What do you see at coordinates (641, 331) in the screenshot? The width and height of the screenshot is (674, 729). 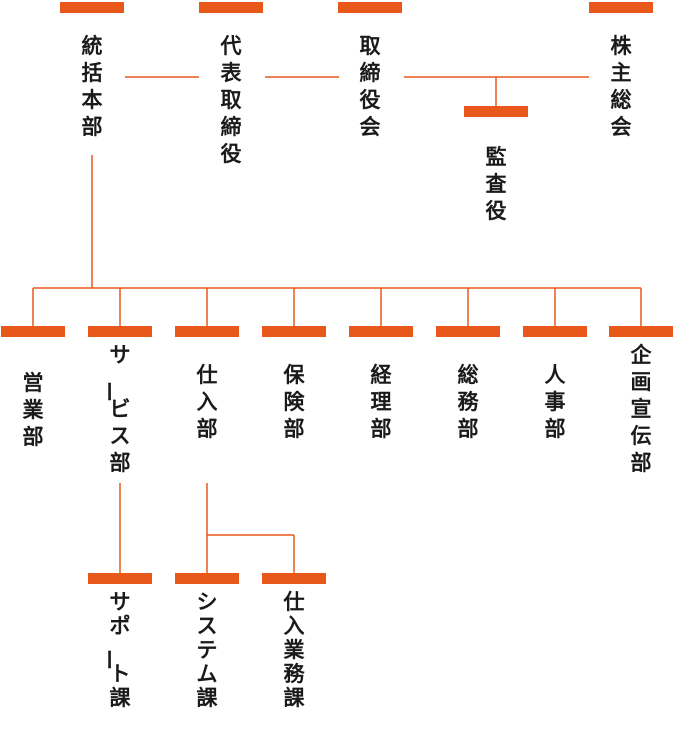 I see `bar-kikaku` at bounding box center [641, 331].